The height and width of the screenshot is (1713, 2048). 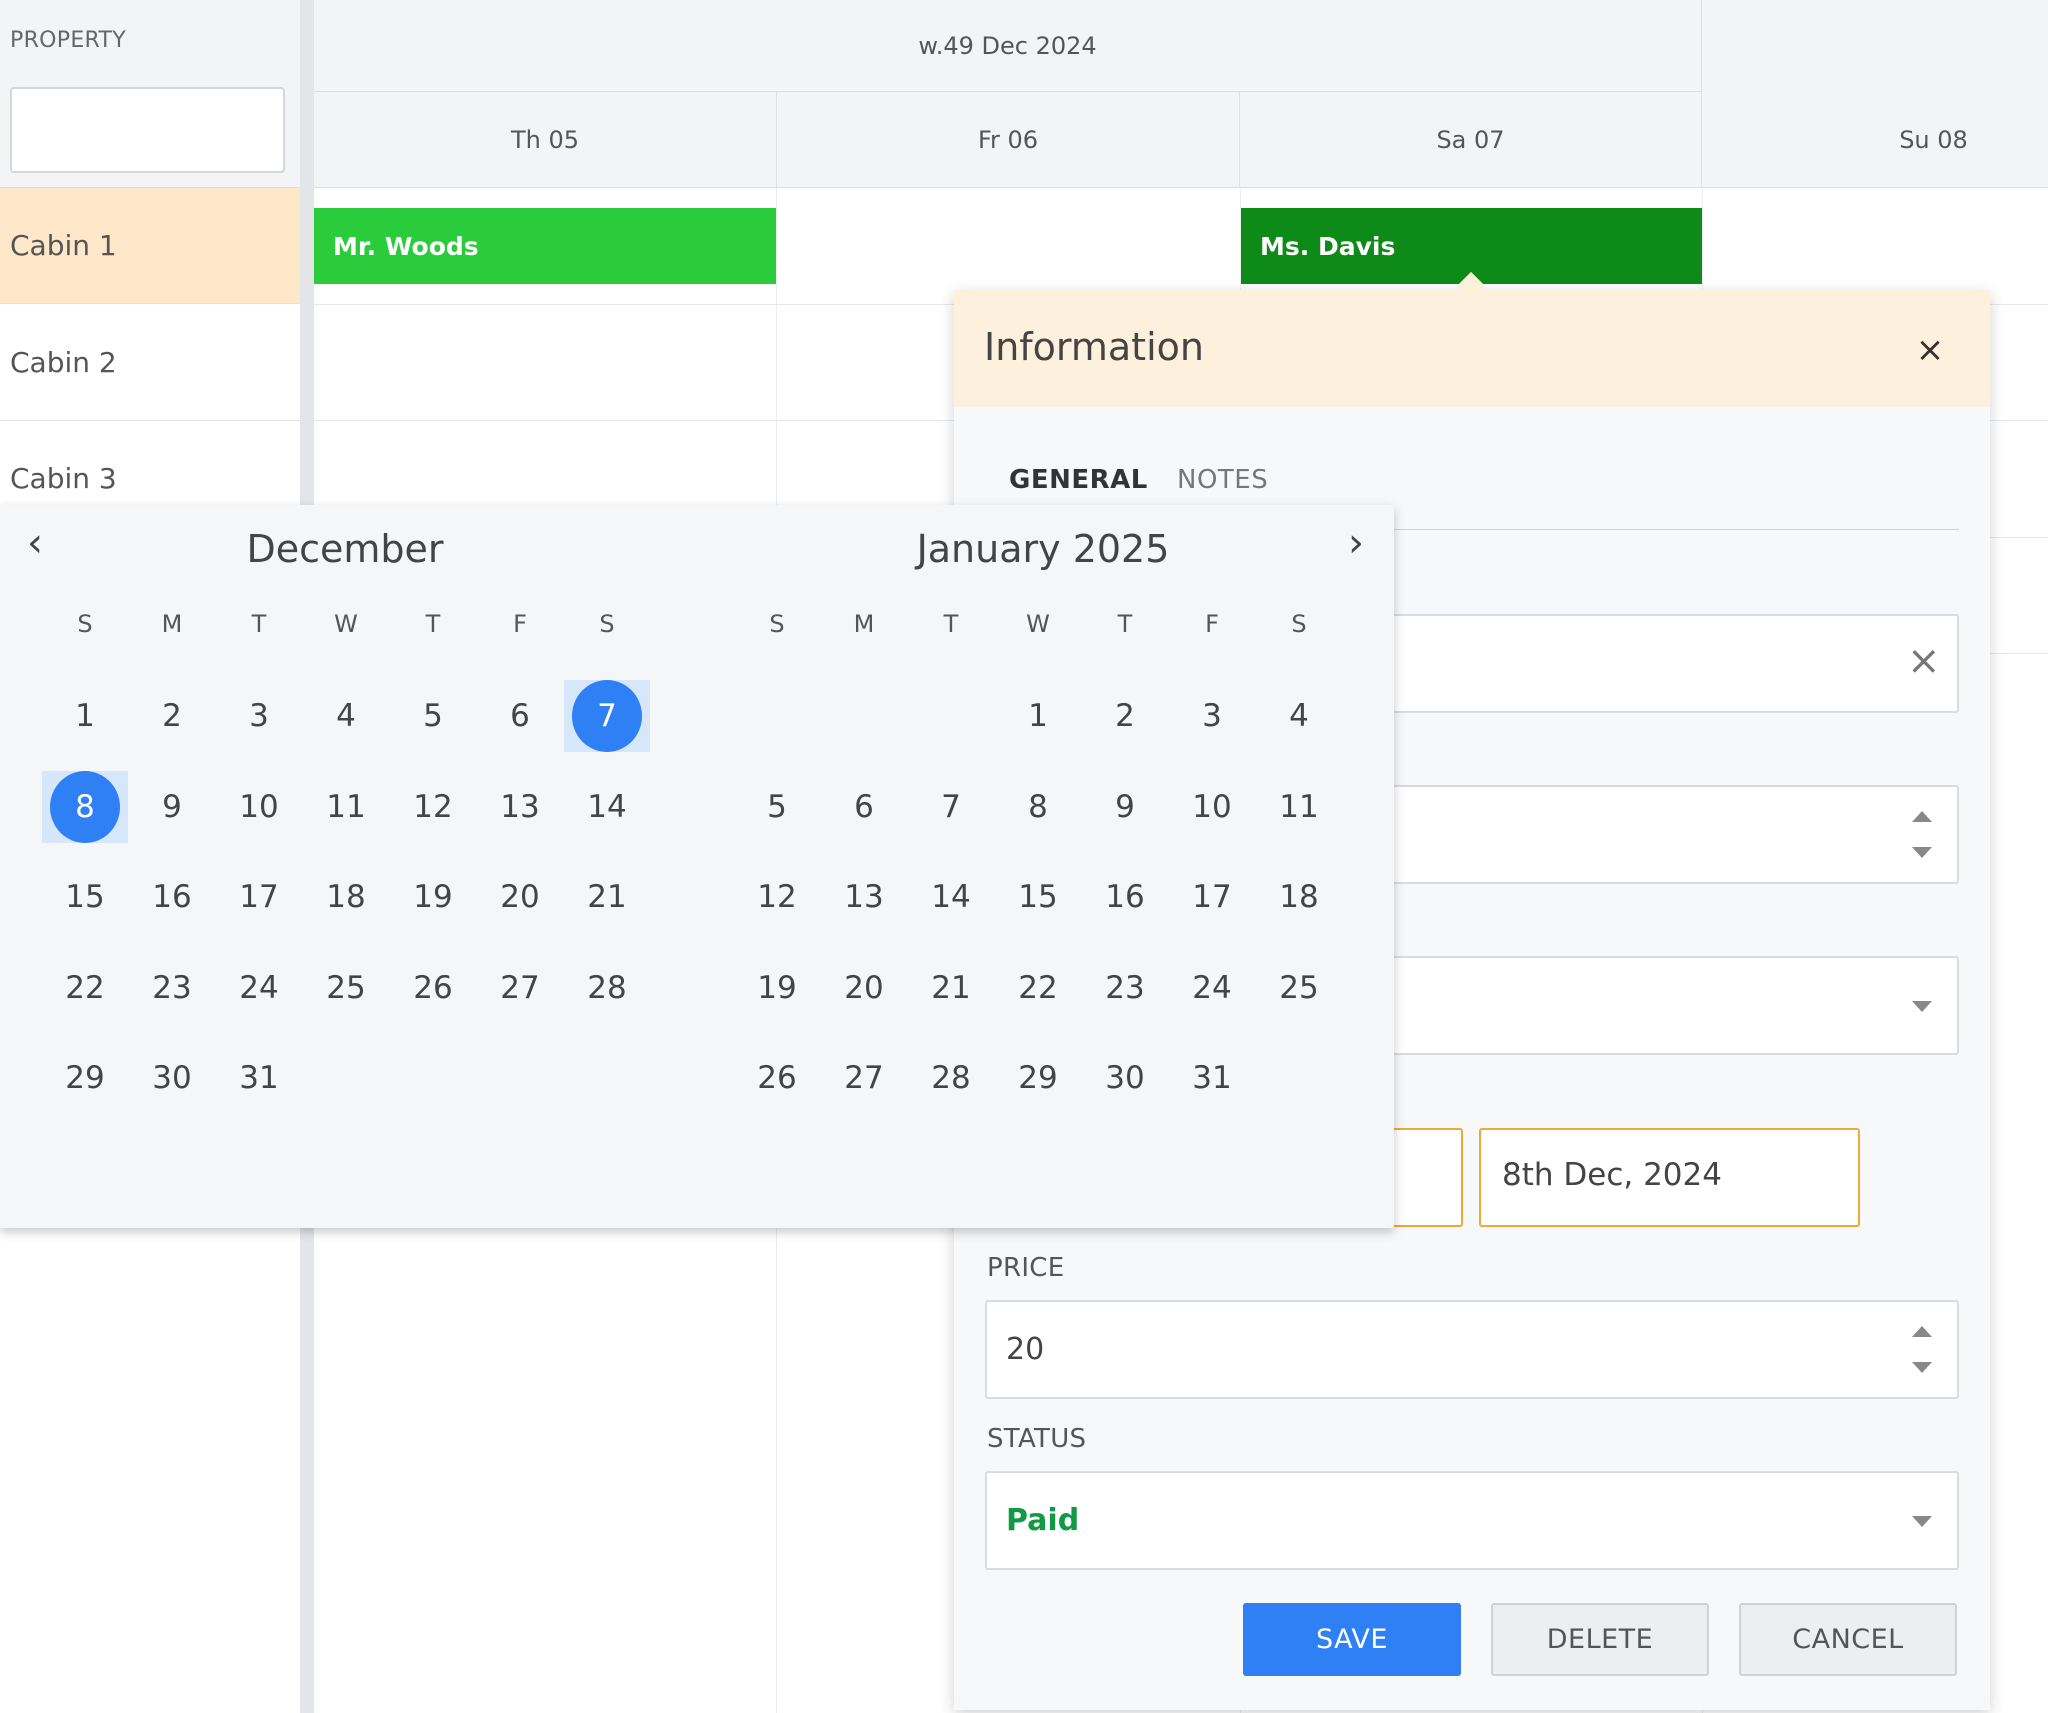 What do you see at coordinates (1299, 624) in the screenshot?
I see `weekday-header: S` at bounding box center [1299, 624].